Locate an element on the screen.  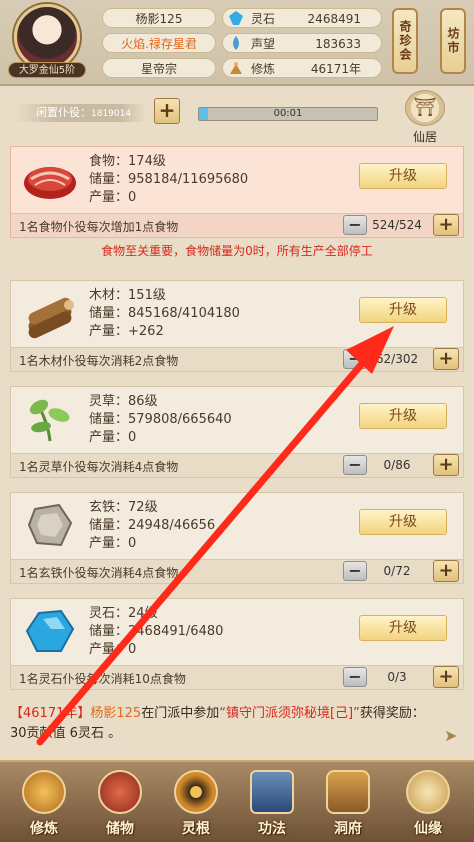
bottom-nav: 修炼 储物 灵根 功法 洞府 仙缘 is located at coordinates (237, 801).